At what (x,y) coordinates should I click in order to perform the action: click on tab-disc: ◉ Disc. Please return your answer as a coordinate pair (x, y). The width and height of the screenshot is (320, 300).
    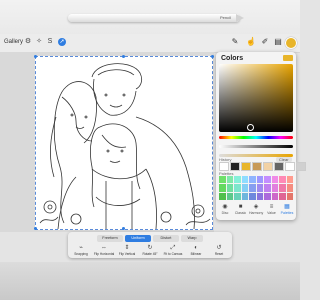
    Looking at the image, I should click on (225, 211).